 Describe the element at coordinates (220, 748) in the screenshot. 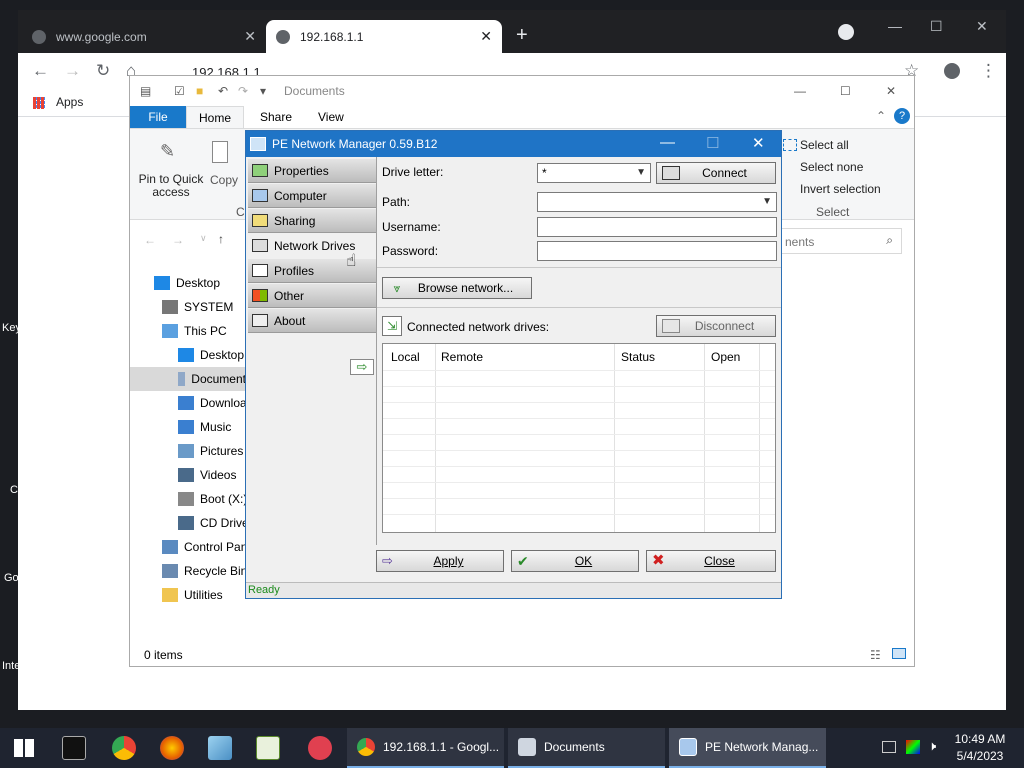

I see `storage-tool-icon` at that location.